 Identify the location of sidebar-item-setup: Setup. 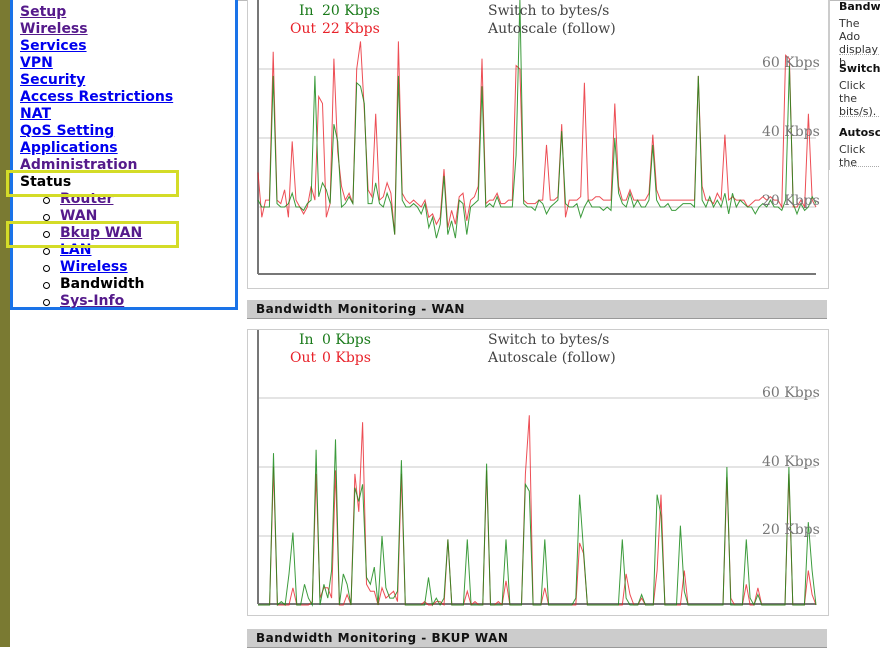
(43, 12).